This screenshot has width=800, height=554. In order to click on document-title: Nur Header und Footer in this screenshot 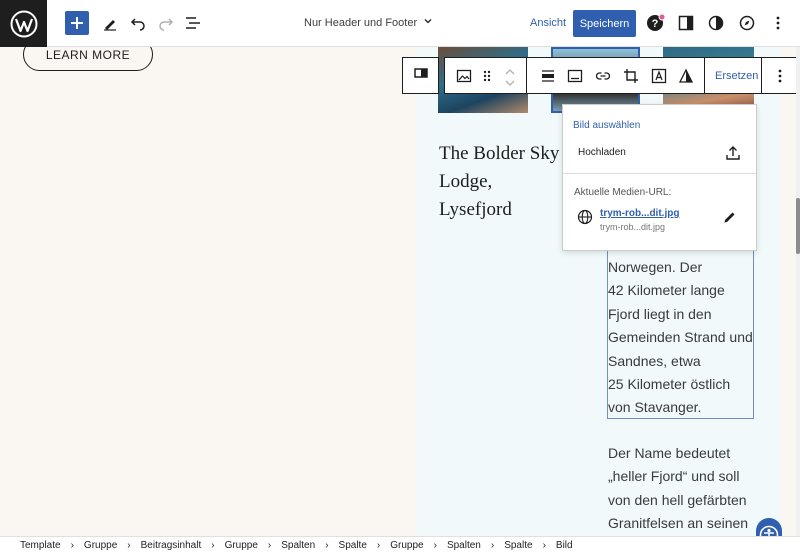, I will do `click(361, 22)`.